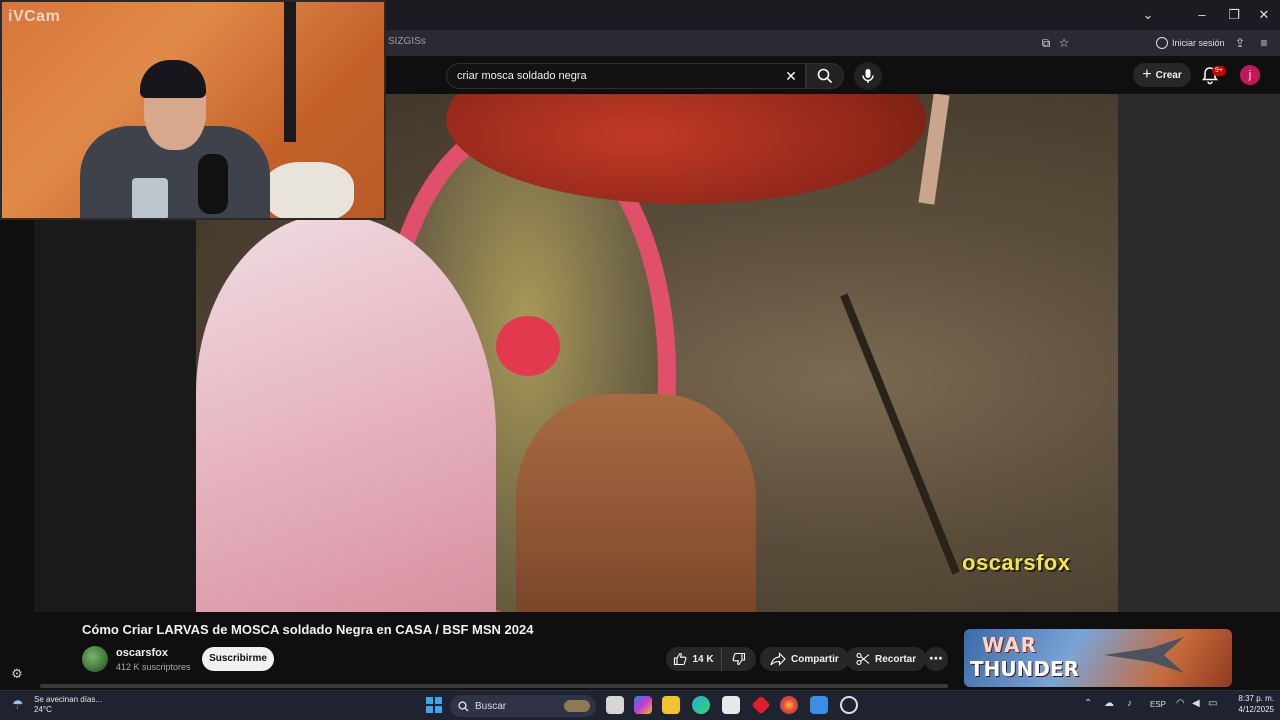  What do you see at coordinates (819, 705) in the screenshot?
I see `ivcam-app-icon` at bounding box center [819, 705].